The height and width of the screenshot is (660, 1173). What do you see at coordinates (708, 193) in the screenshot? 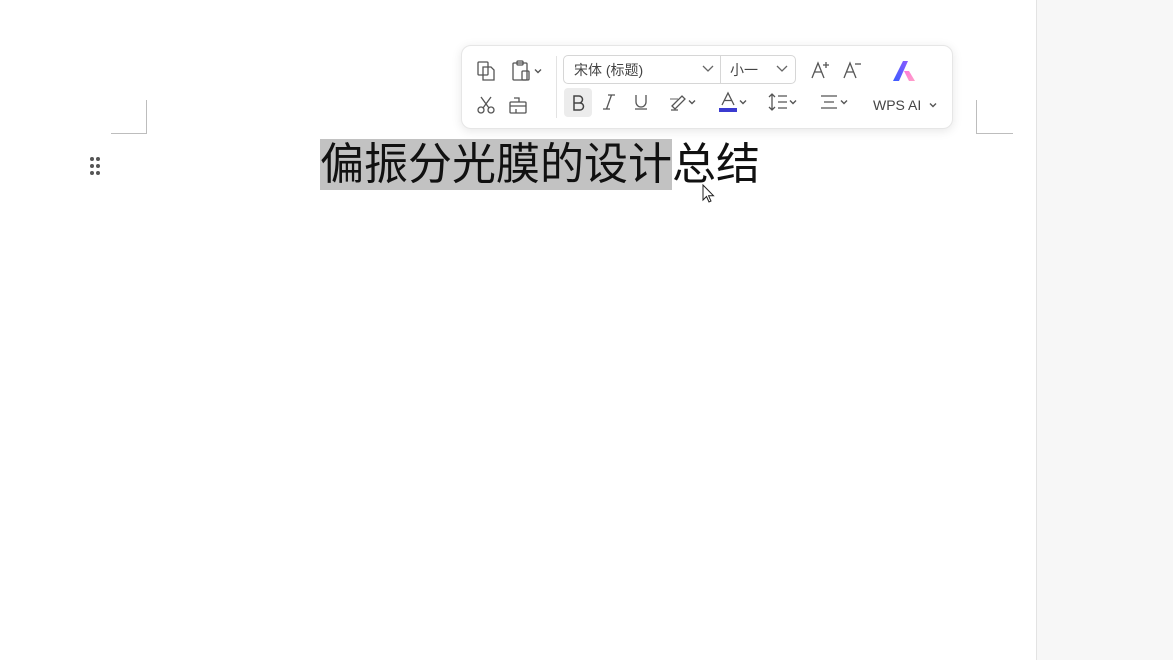
I see `mouse-cursor-icon` at bounding box center [708, 193].